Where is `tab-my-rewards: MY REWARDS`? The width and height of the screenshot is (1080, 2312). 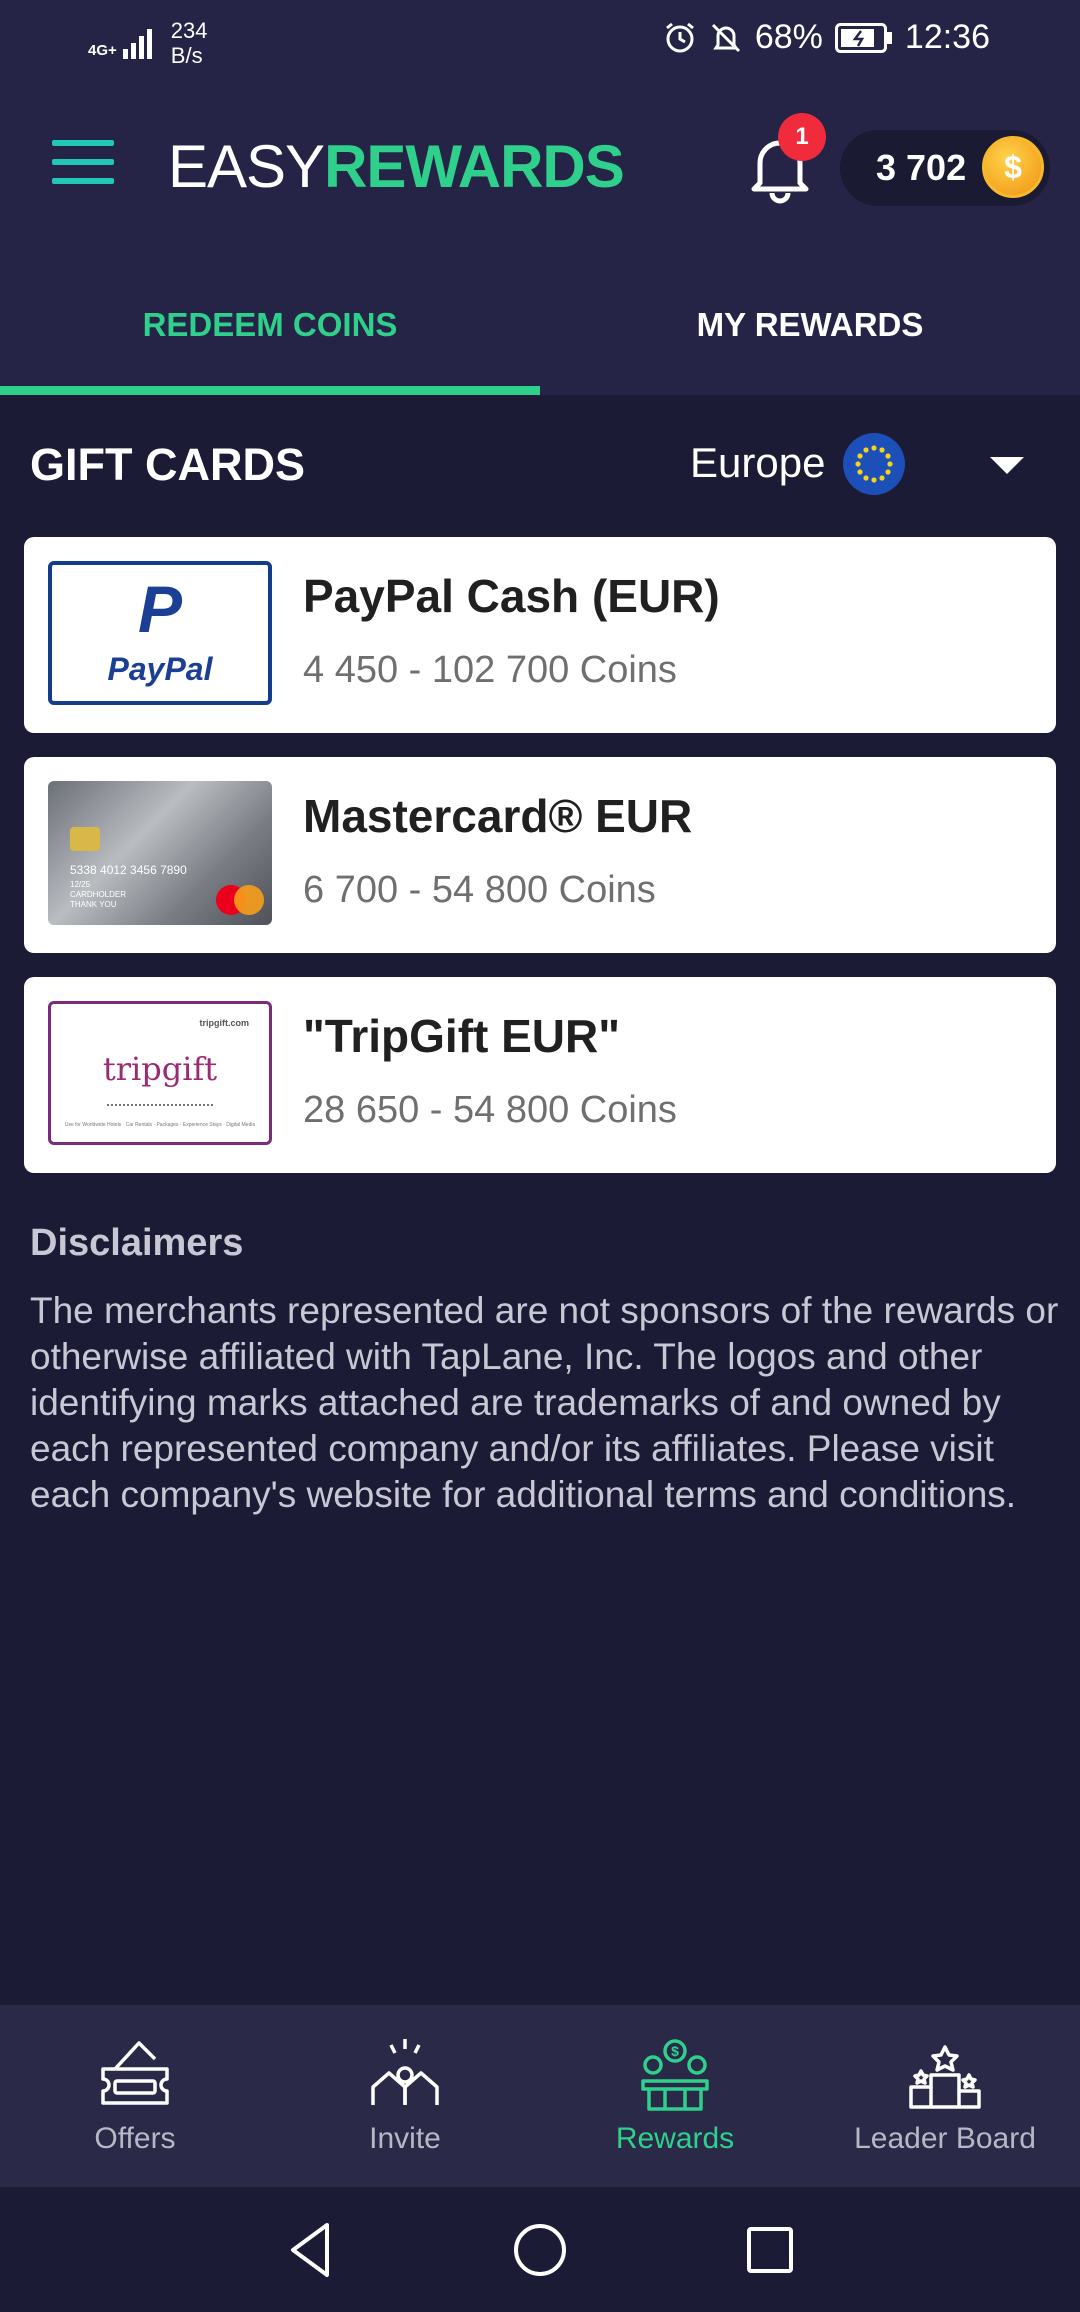
tab-my-rewards: MY REWARDS is located at coordinates (810, 325).